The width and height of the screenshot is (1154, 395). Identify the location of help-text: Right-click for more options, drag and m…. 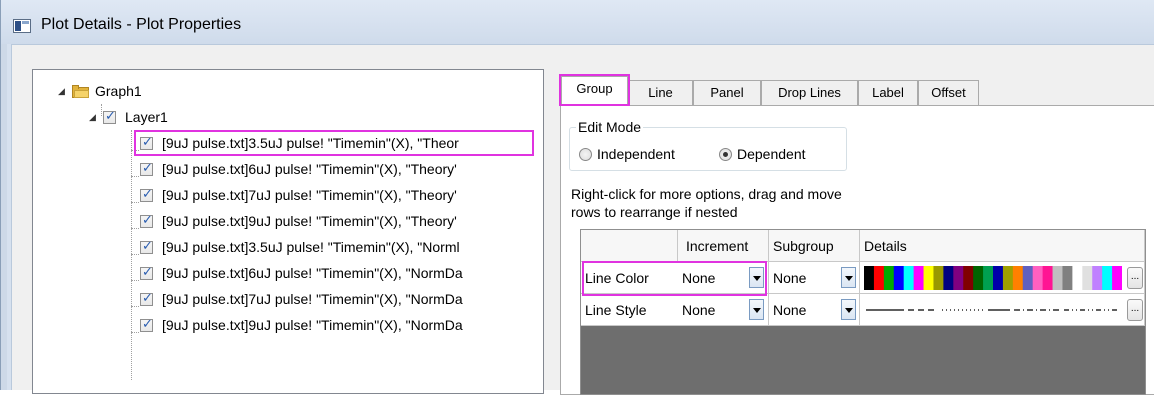
(751, 203).